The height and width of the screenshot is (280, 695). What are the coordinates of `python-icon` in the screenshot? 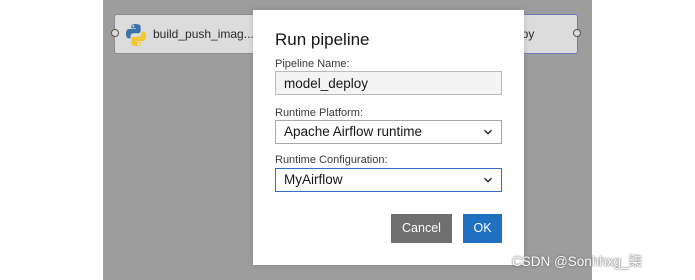 It's located at (136, 35).